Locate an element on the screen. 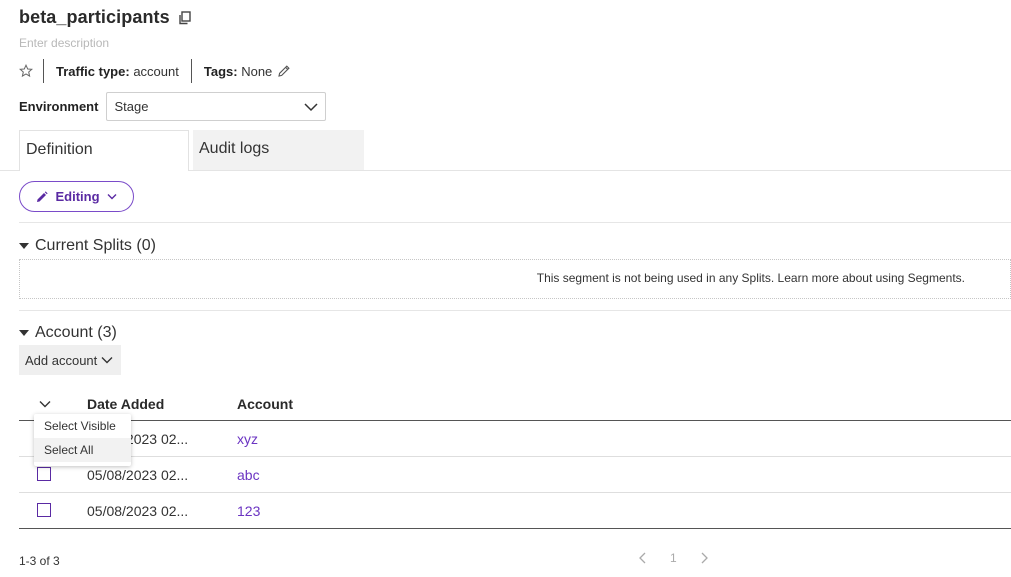 This screenshot has width=1011, height=577. description-field: Enter description is located at coordinates (64, 43).